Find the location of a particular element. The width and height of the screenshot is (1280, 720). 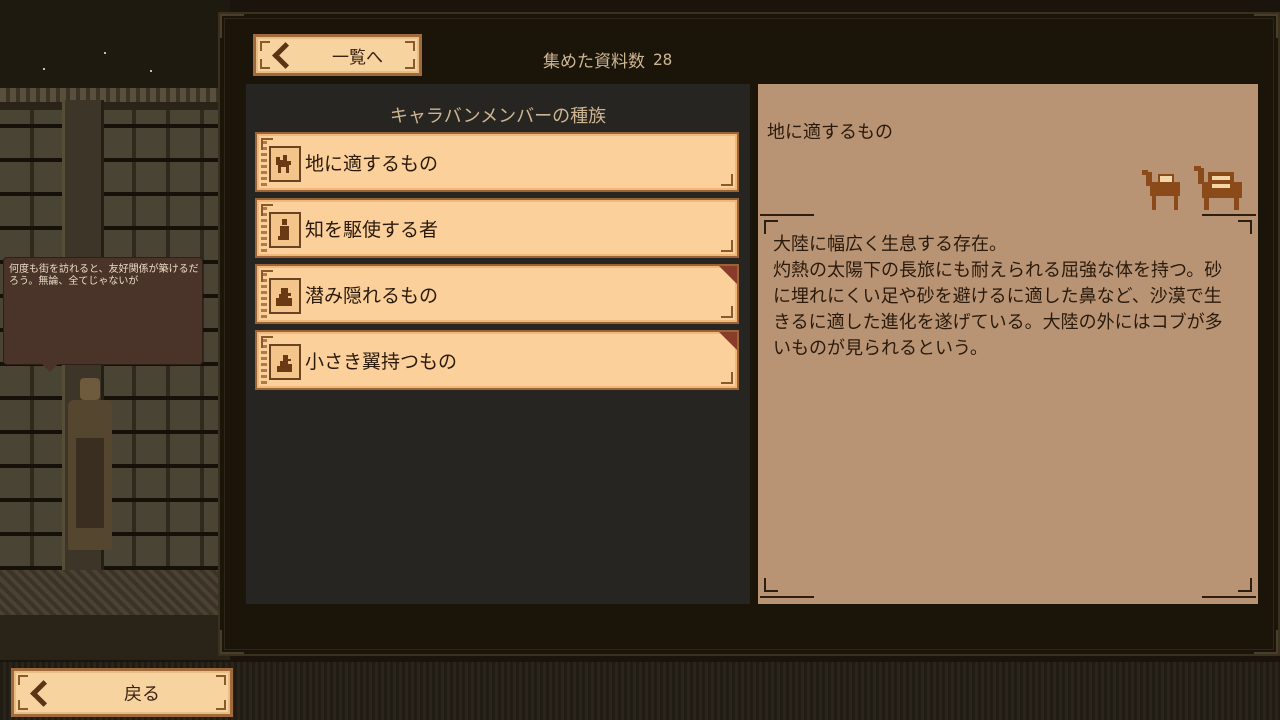

list-item-hidden-ones: 潜み隠れるもの is located at coordinates (497, 294).